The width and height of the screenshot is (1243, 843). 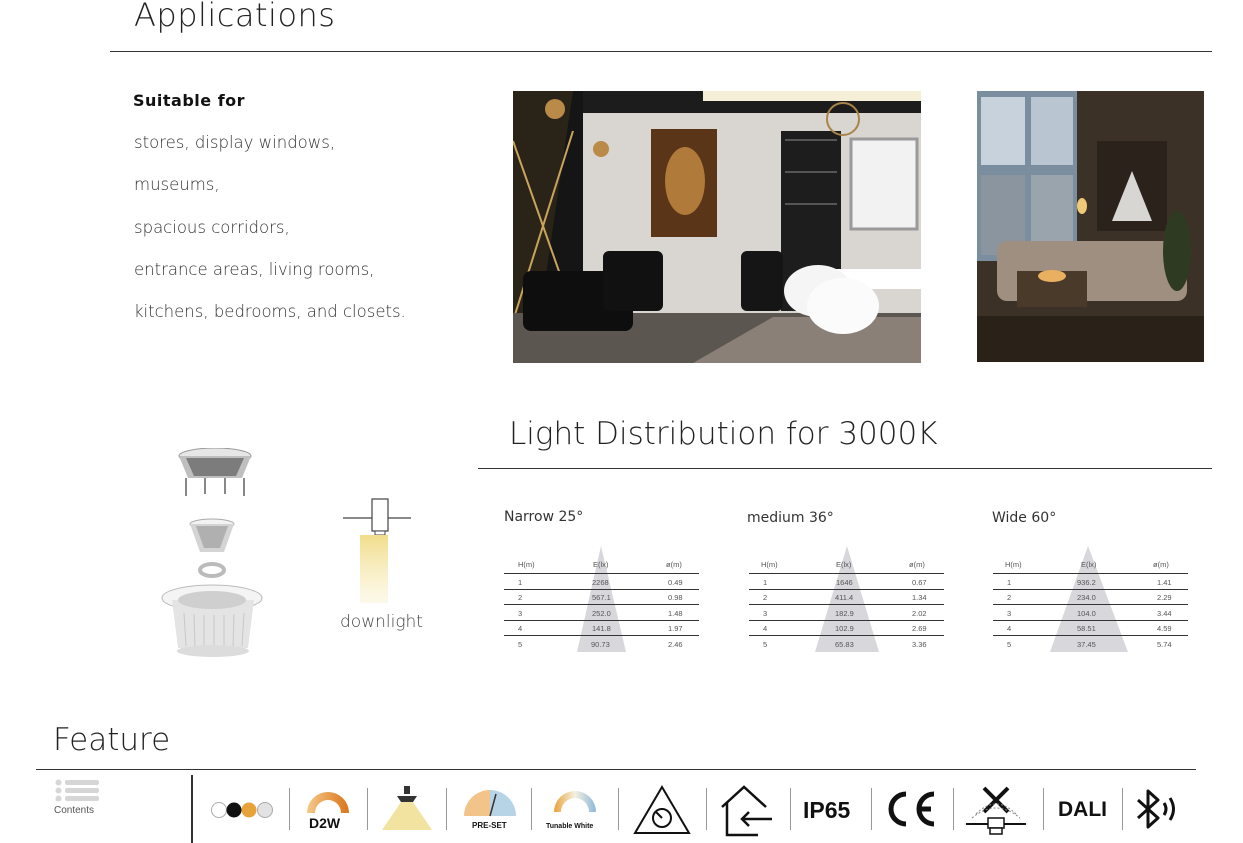 What do you see at coordinates (112, 740) in the screenshot?
I see `feature-title: Feature` at bounding box center [112, 740].